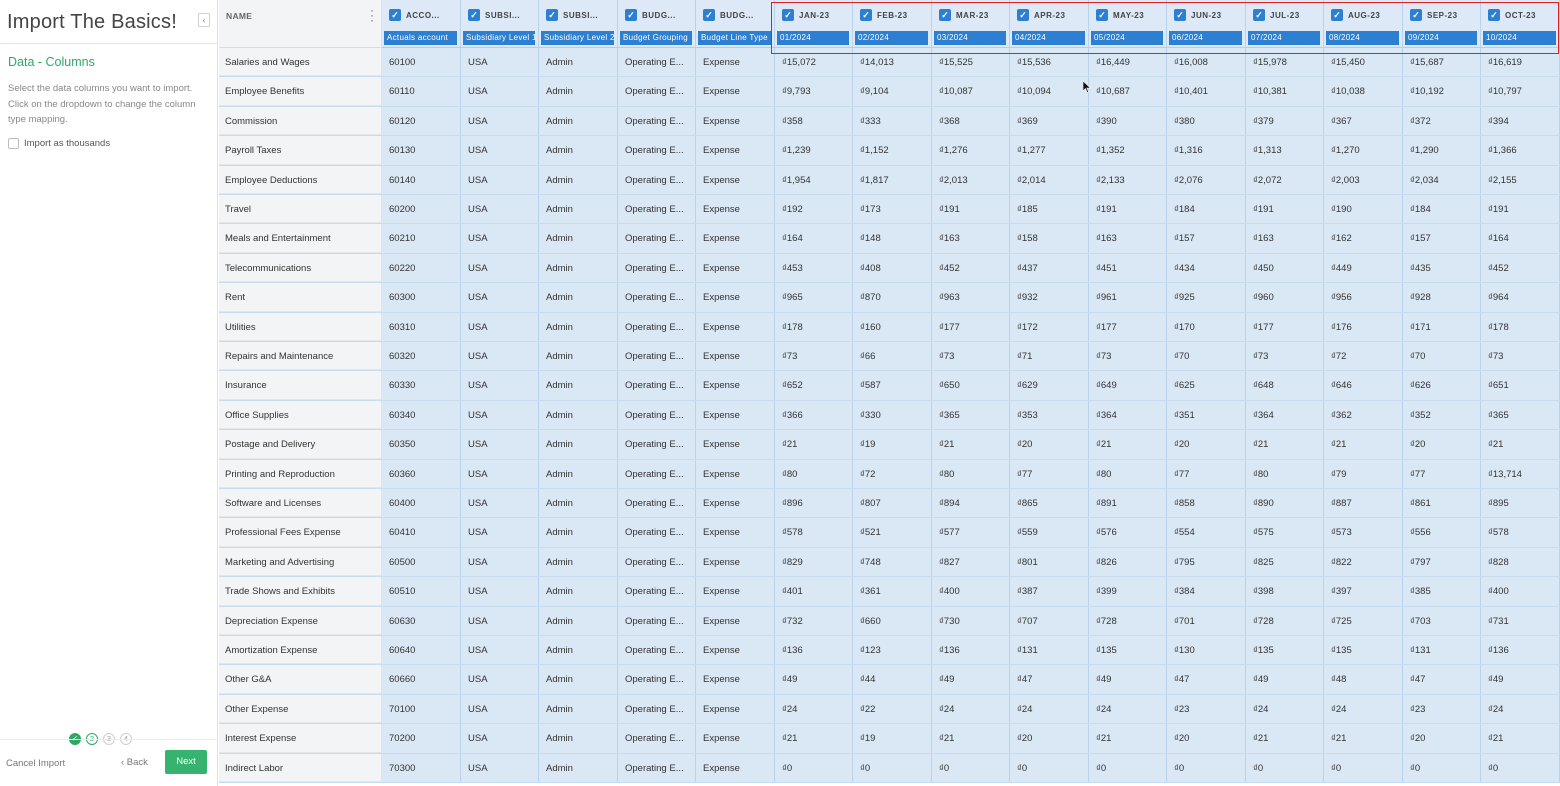 This screenshot has height=786, width=1560. I want to click on checkbox-icon, so click(13, 143).